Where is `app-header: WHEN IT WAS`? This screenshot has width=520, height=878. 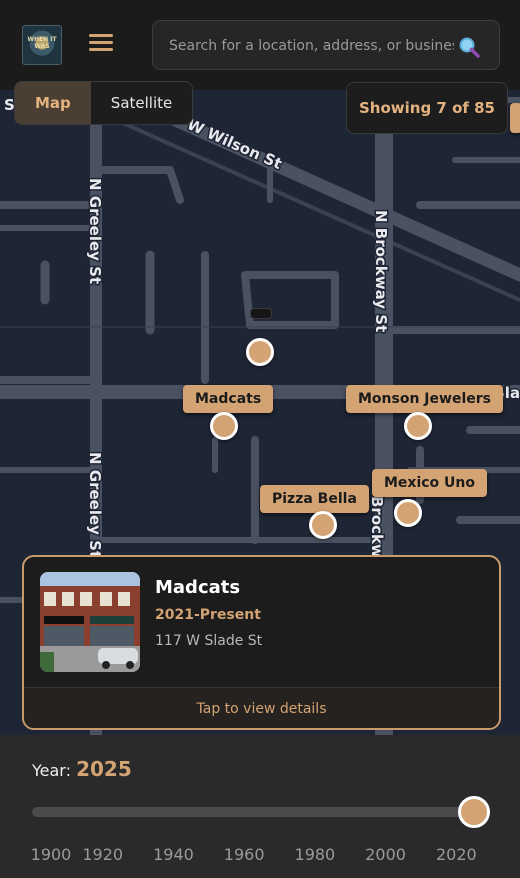 app-header: WHEN IT WAS is located at coordinates (260, 45).